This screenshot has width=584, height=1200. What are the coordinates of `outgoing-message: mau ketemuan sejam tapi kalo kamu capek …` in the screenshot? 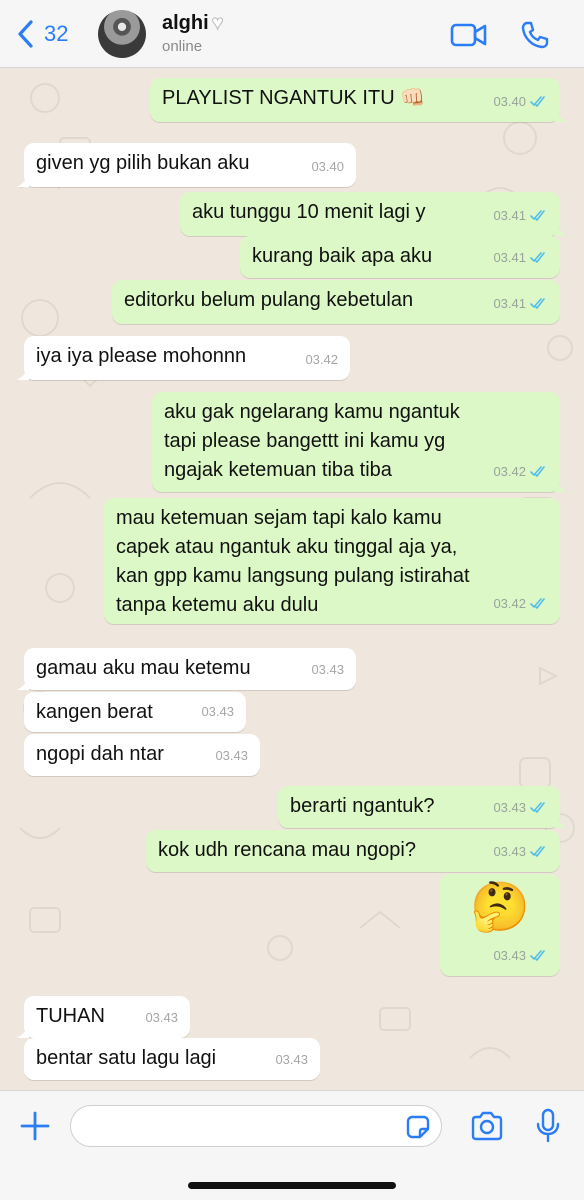 It's located at (332, 561).